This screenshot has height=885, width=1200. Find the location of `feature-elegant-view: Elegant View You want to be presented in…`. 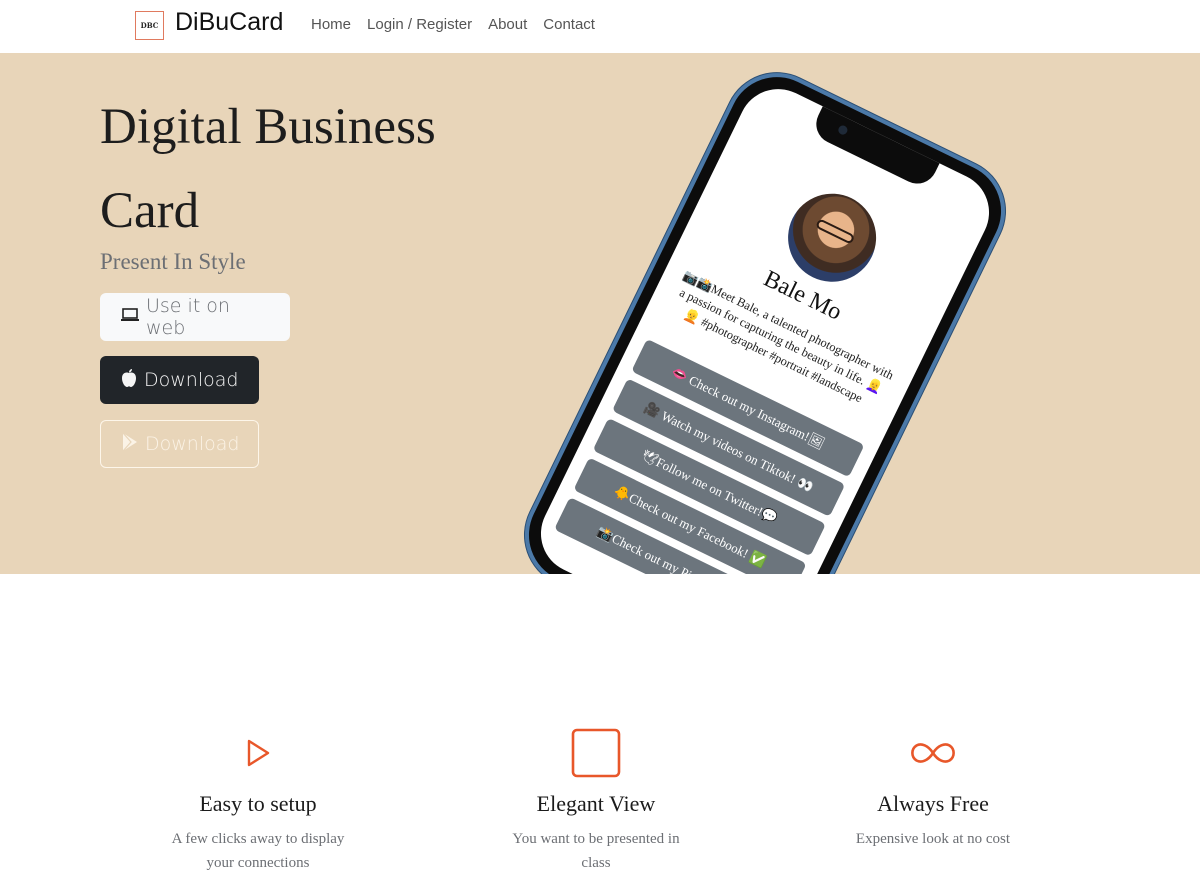

feature-elegant-view: Elegant View You want to be presented in… is located at coordinates (596, 800).